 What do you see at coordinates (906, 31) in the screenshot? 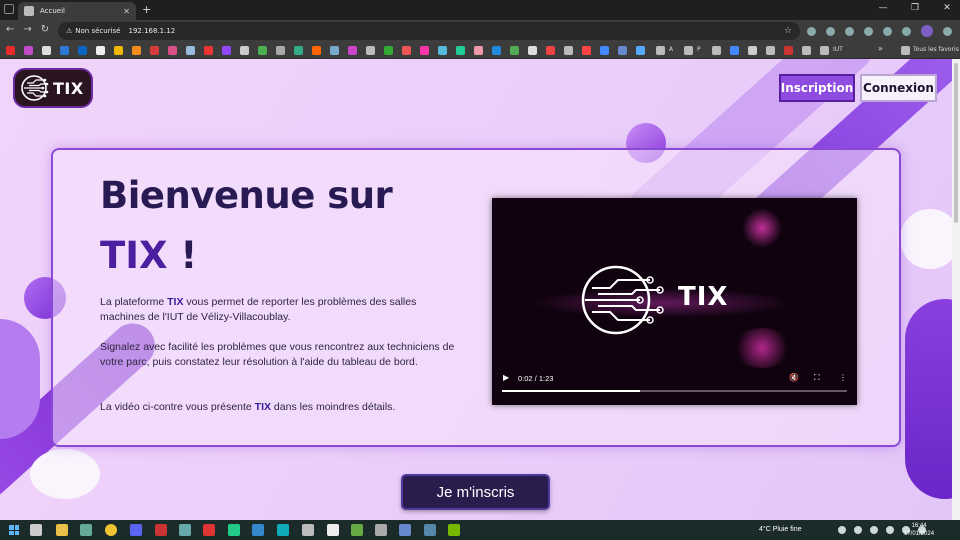
I see `download-icon` at bounding box center [906, 31].